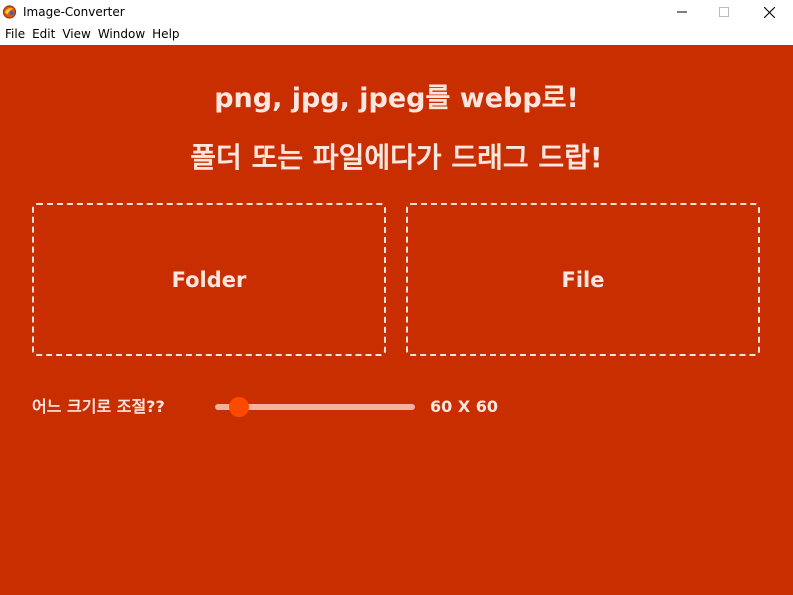  I want to click on size-slider-thumb, so click(239, 407).